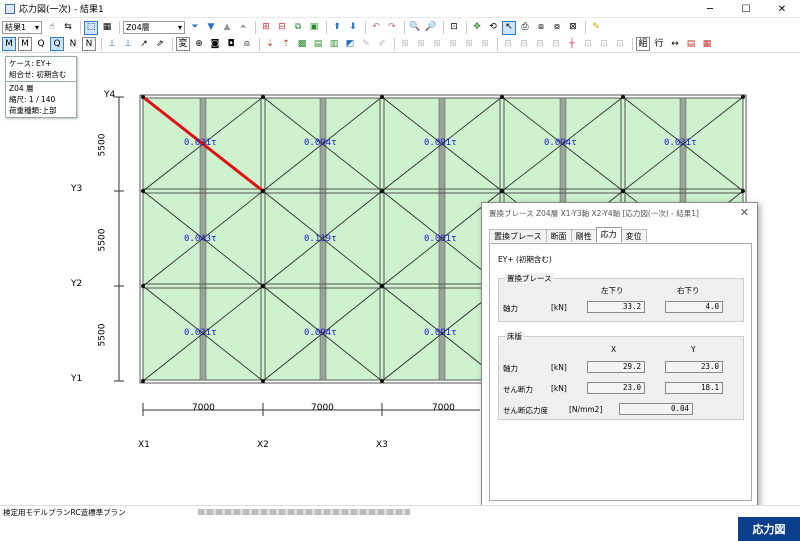  Describe the element at coordinates (525, 28) in the screenshot. I see `print-icon: ⎙` at that location.